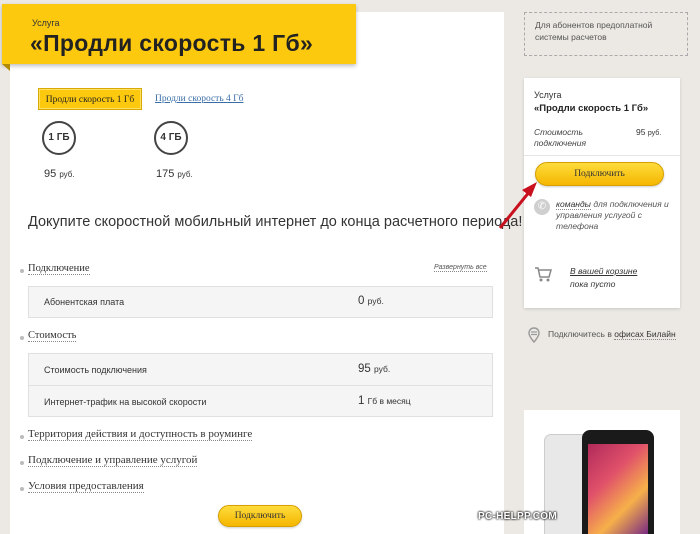 The height and width of the screenshot is (534, 700). What do you see at coordinates (517, 205) in the screenshot?
I see `red-arrow-annotation` at bounding box center [517, 205].